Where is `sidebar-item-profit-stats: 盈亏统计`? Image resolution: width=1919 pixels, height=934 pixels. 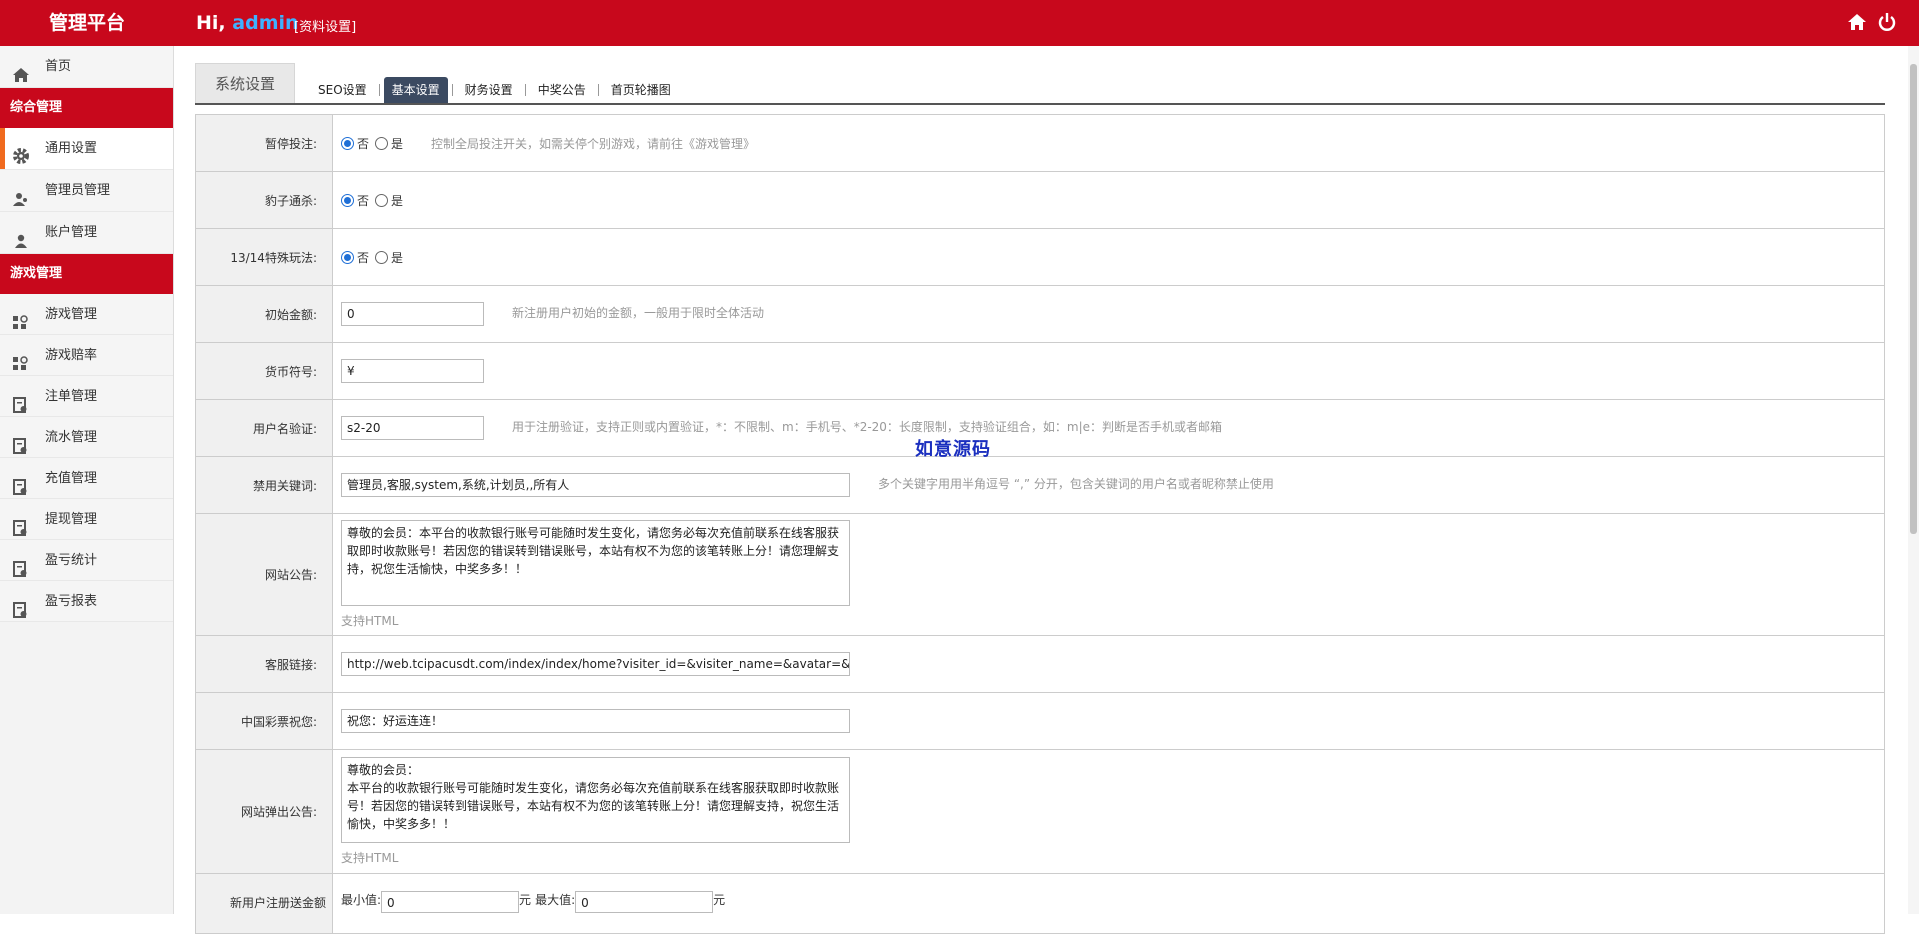
sidebar-item-profit-stats: 盈亏统计 is located at coordinates (86, 560).